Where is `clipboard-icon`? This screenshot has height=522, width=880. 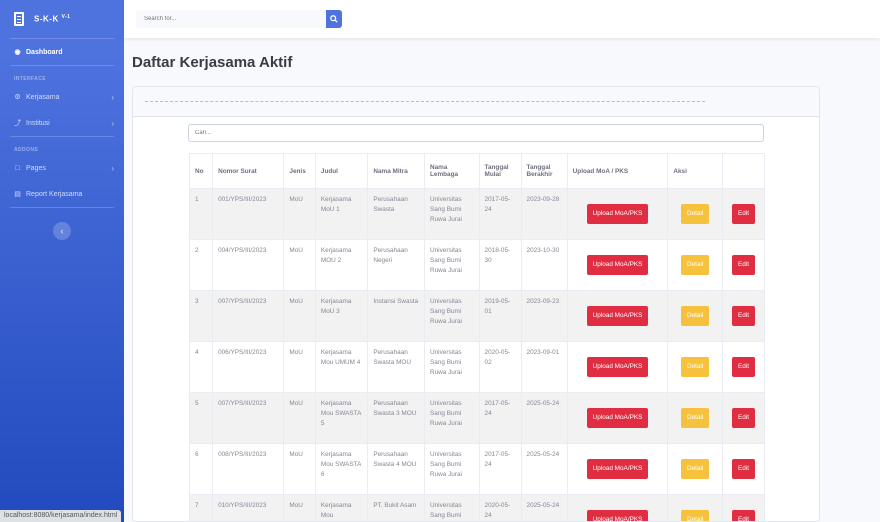 clipboard-icon is located at coordinates (19, 19).